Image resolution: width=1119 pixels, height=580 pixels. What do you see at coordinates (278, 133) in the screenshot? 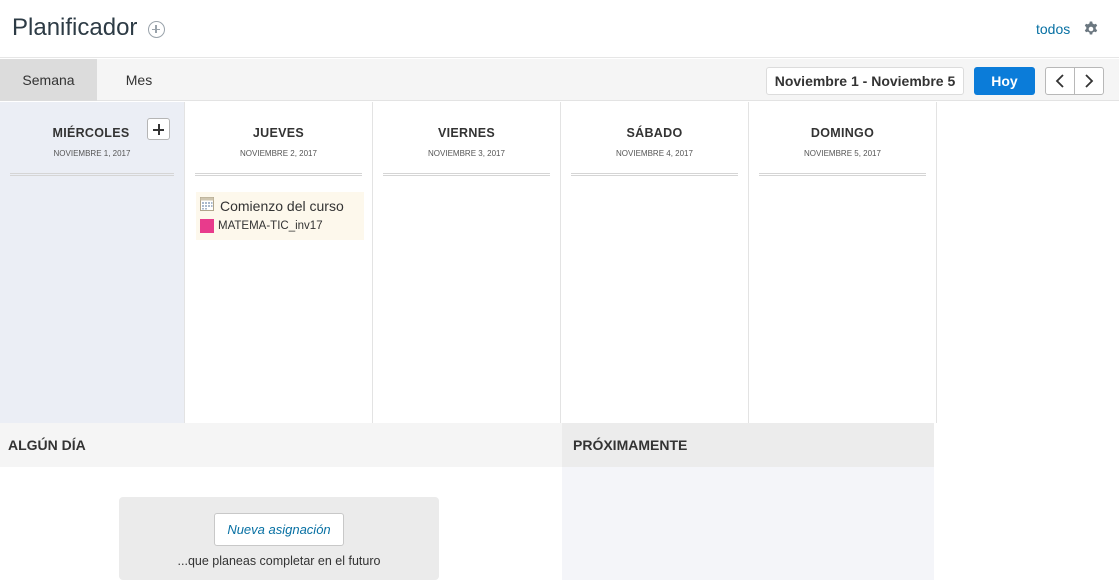
I see `day-name: JUEVES` at bounding box center [278, 133].